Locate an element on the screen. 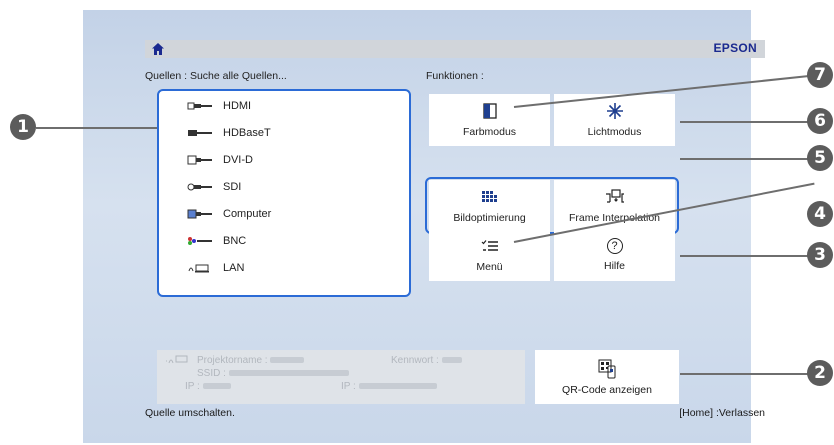 This screenshot has height=445, width=834. callout-4: 4 is located at coordinates (820, 214).